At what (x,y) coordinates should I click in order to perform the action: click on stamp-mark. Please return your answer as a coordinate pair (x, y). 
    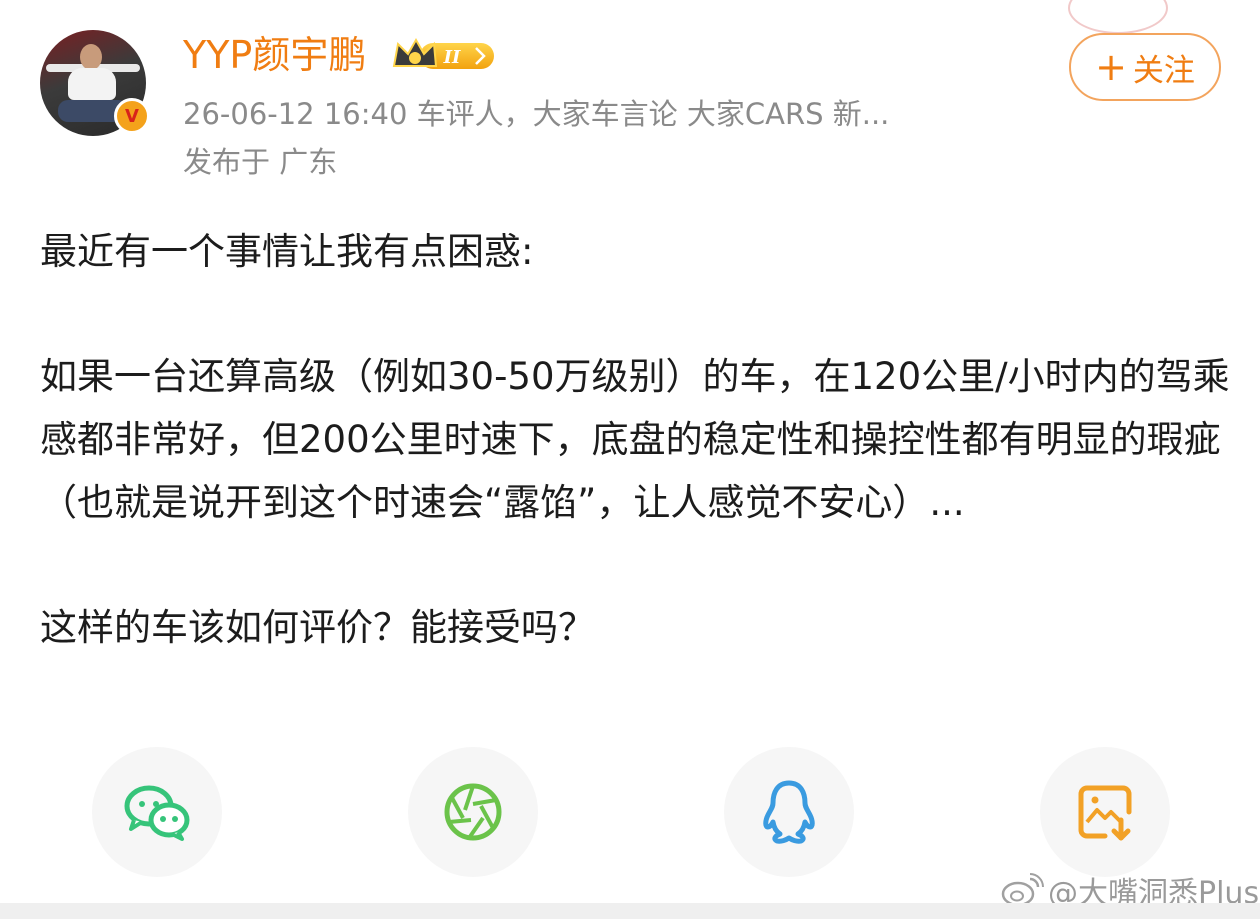
    Looking at the image, I should click on (1118, 17).